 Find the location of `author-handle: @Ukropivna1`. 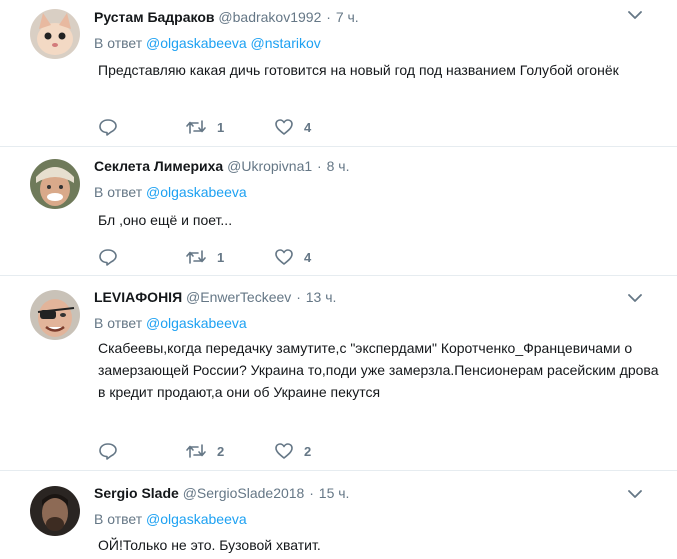

author-handle: @Ukropivna1 is located at coordinates (269, 166).